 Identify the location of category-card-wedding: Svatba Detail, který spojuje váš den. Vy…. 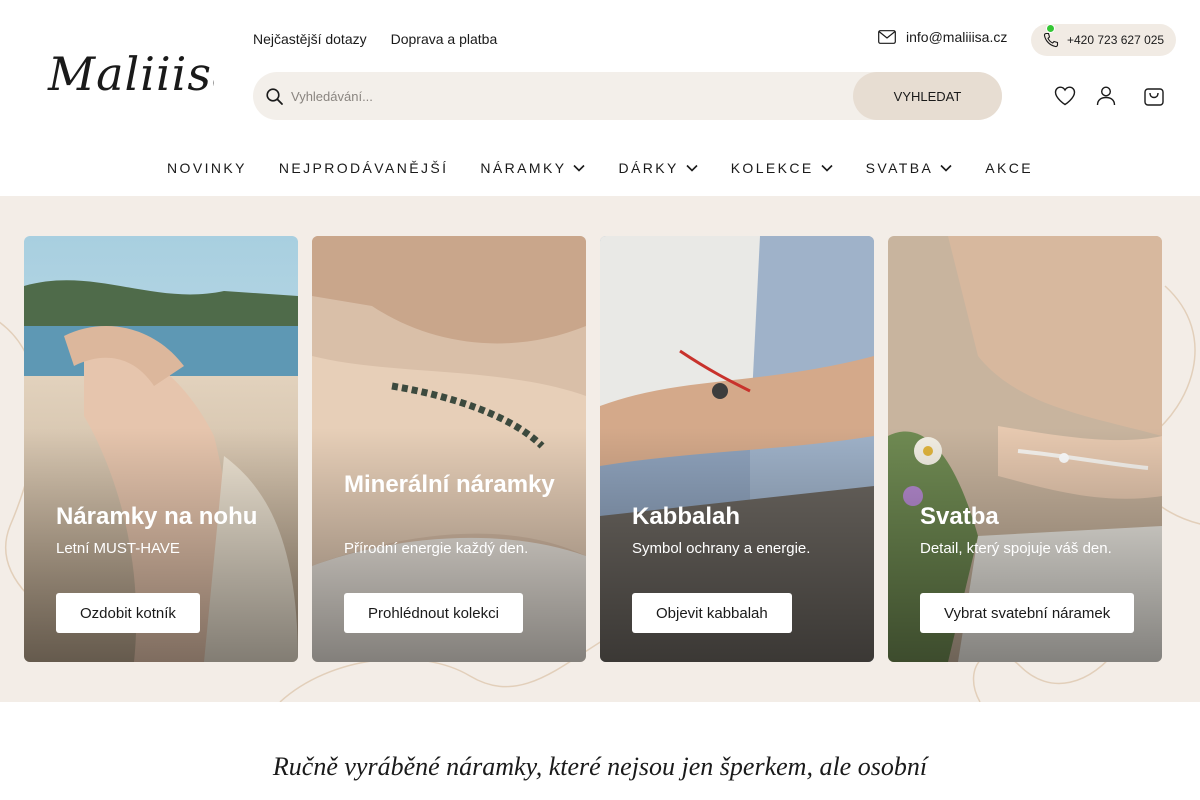
(1025, 449).